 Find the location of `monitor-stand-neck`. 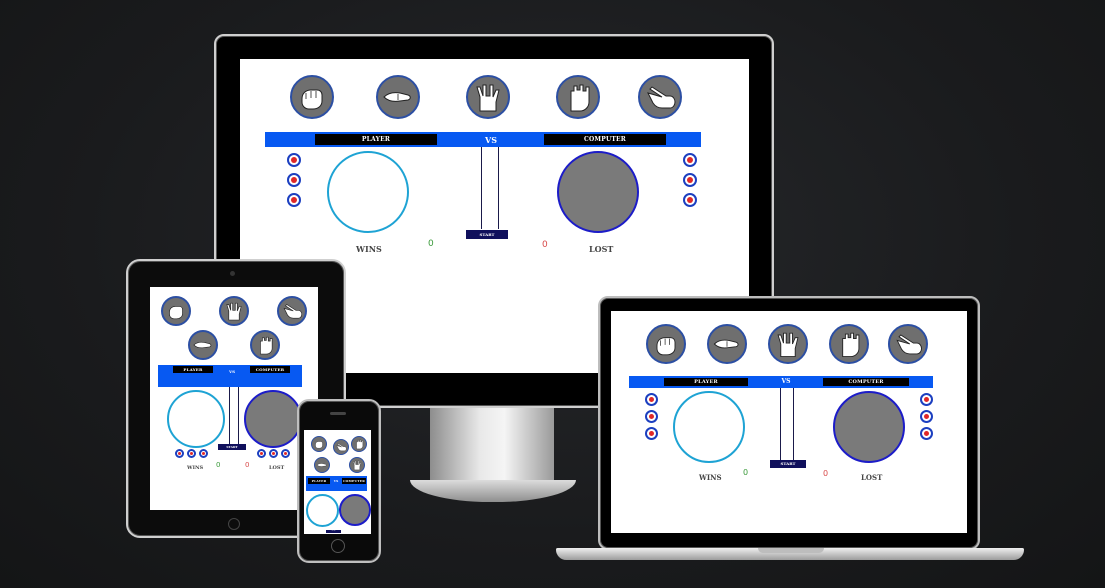

monitor-stand-neck is located at coordinates (492, 445).